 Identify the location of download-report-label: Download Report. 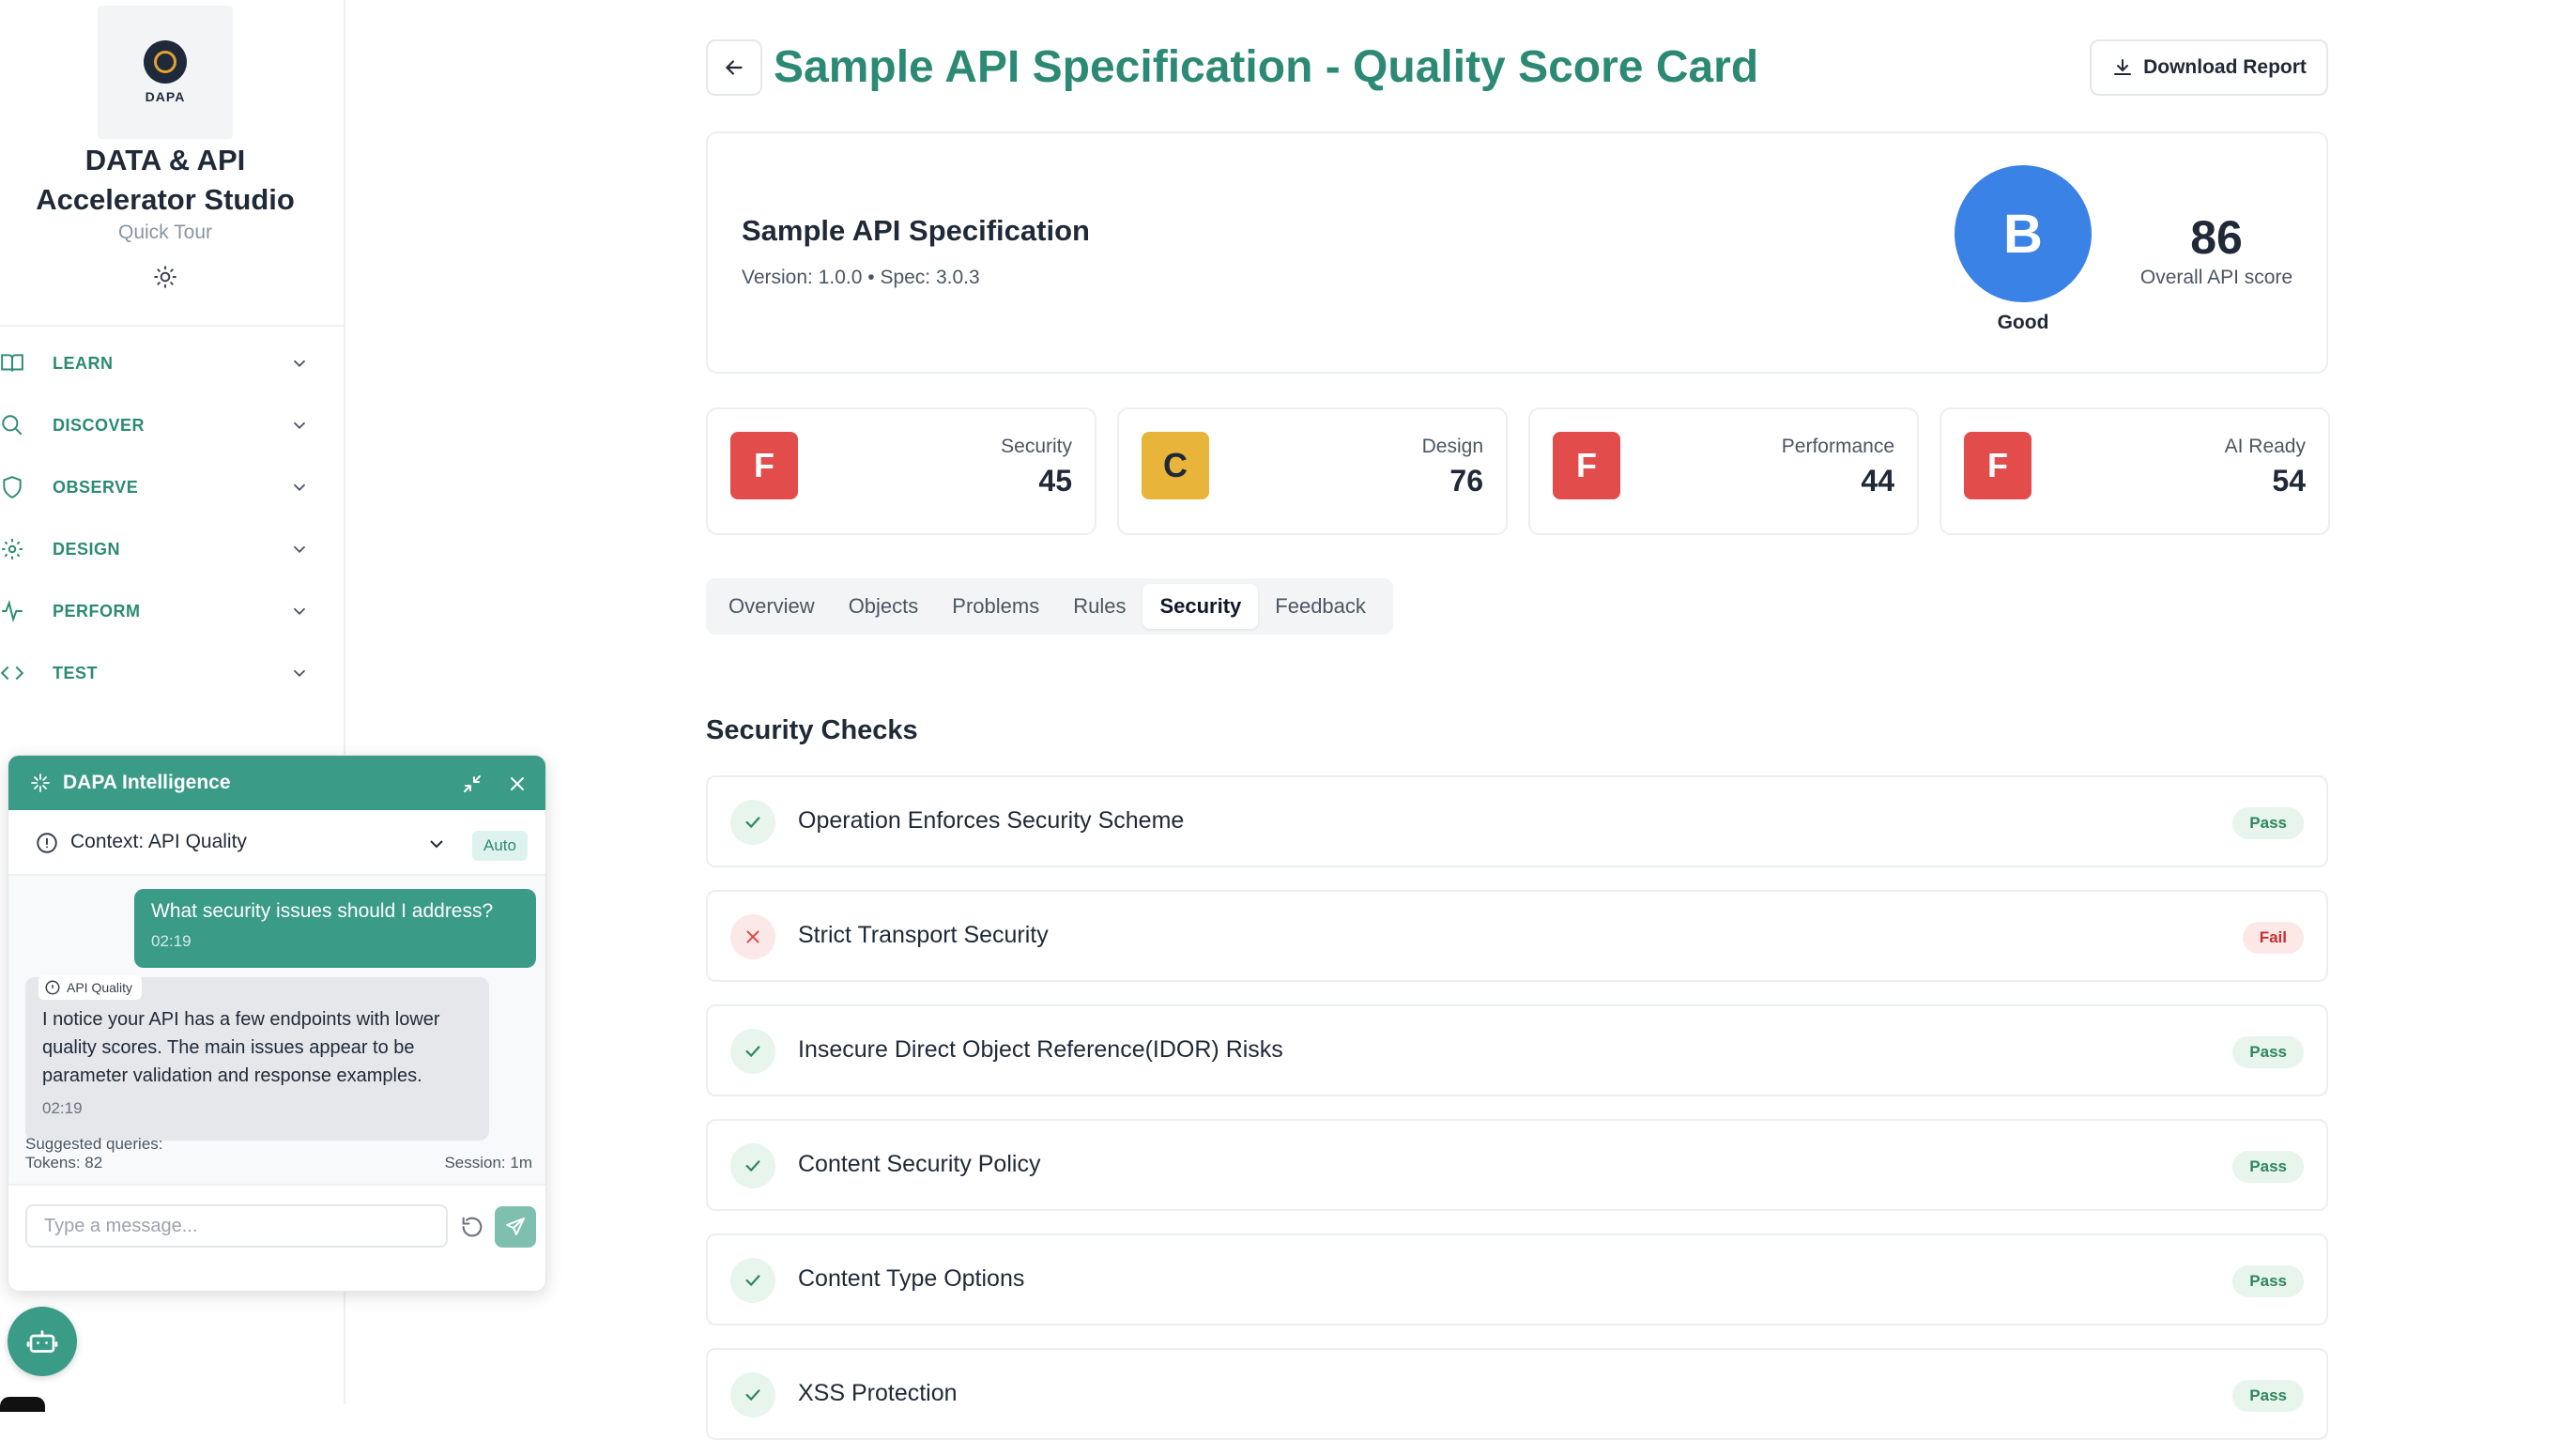
(2225, 67).